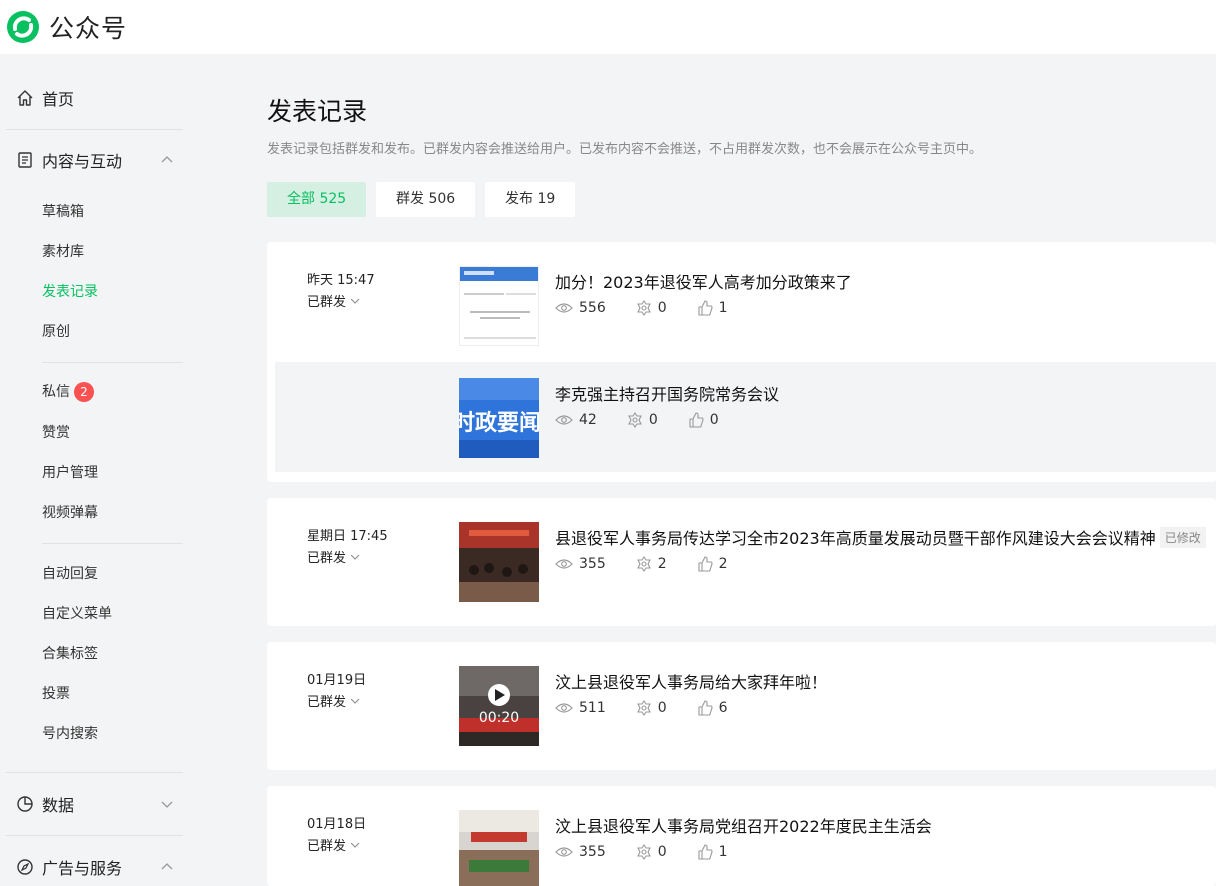 This screenshot has width=1216, height=886. Describe the element at coordinates (23, 27) in the screenshot. I see `wechat-mp-logo-icon` at that location.